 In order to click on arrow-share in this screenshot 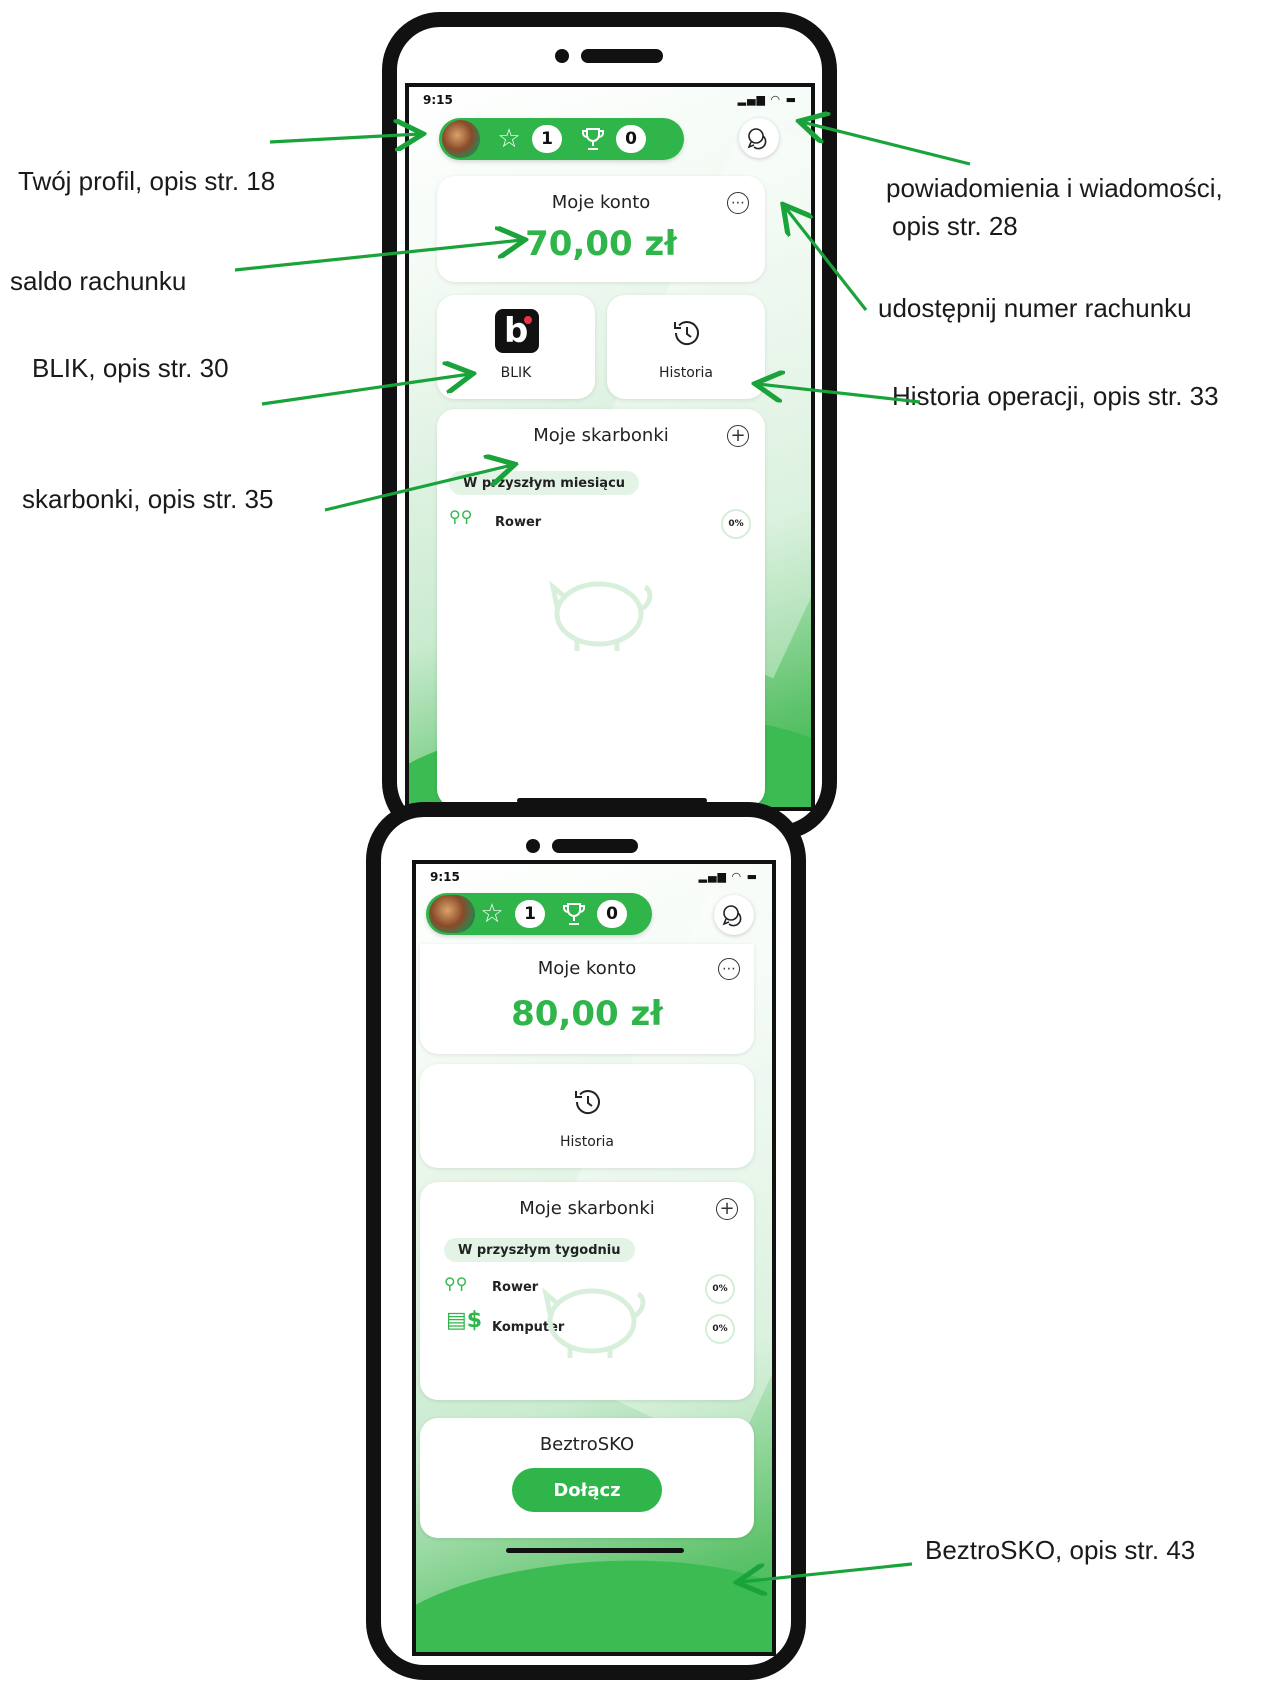, I will do `click(826, 259)`.